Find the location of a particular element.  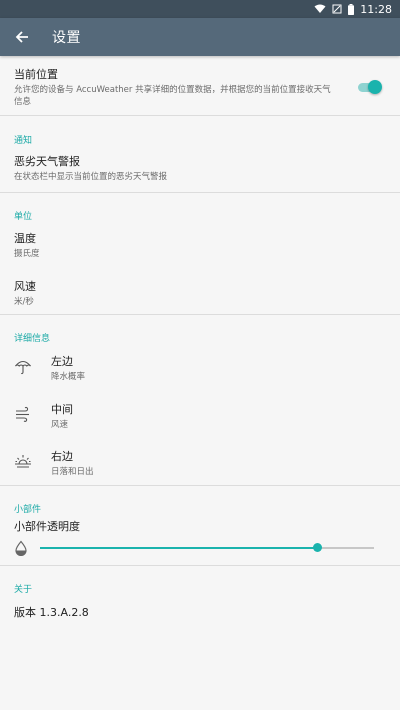

slider-thumb is located at coordinates (318, 547).